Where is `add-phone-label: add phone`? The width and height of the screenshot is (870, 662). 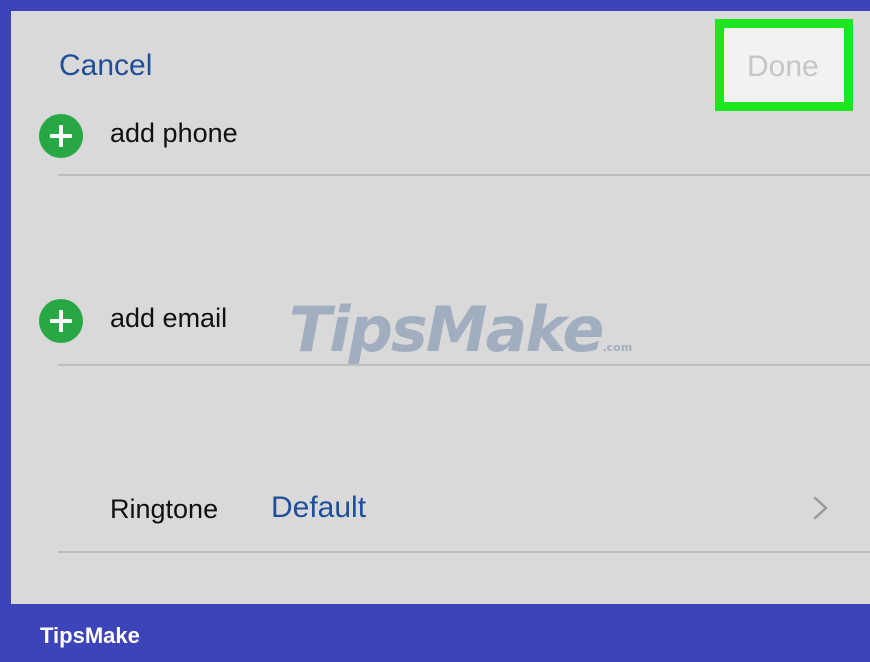
add-phone-label: add phone is located at coordinates (174, 133).